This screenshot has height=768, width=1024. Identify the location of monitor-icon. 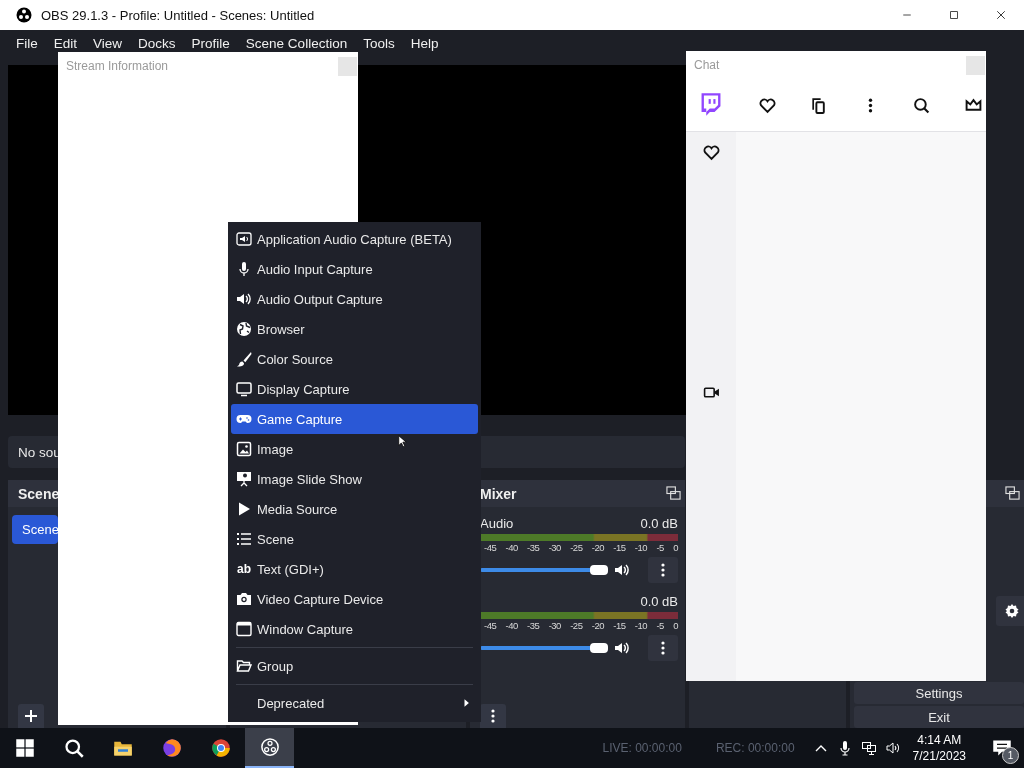
(244, 389).